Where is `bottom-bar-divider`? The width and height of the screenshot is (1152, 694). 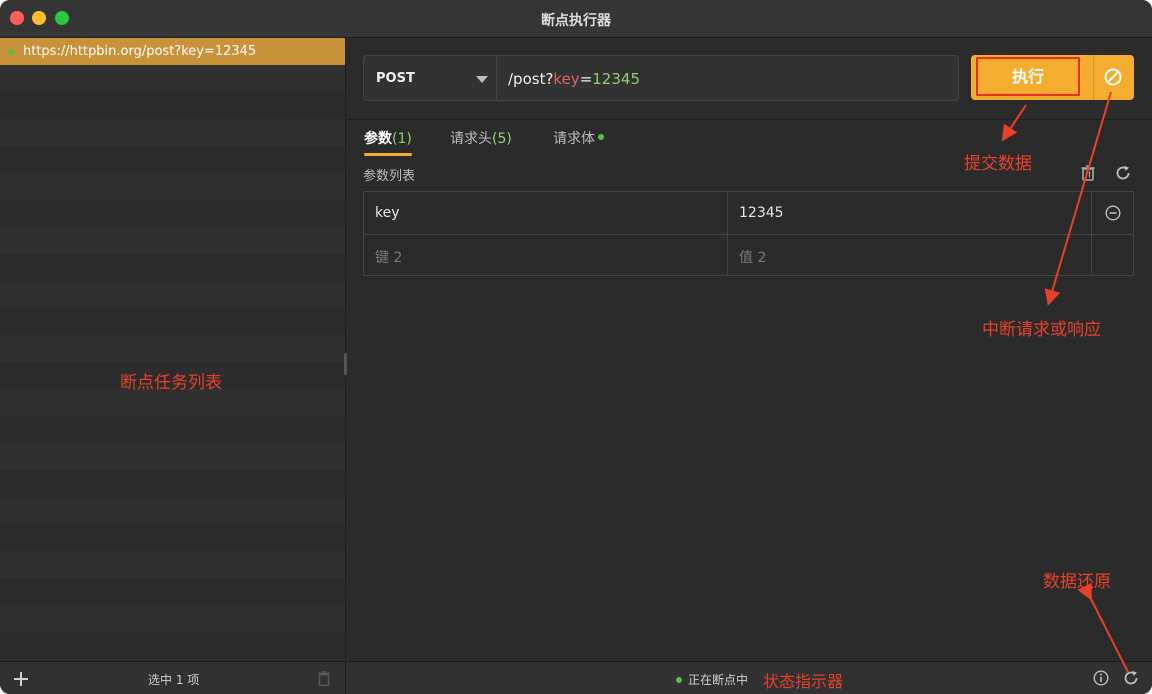 bottom-bar-divider is located at coordinates (345, 678).